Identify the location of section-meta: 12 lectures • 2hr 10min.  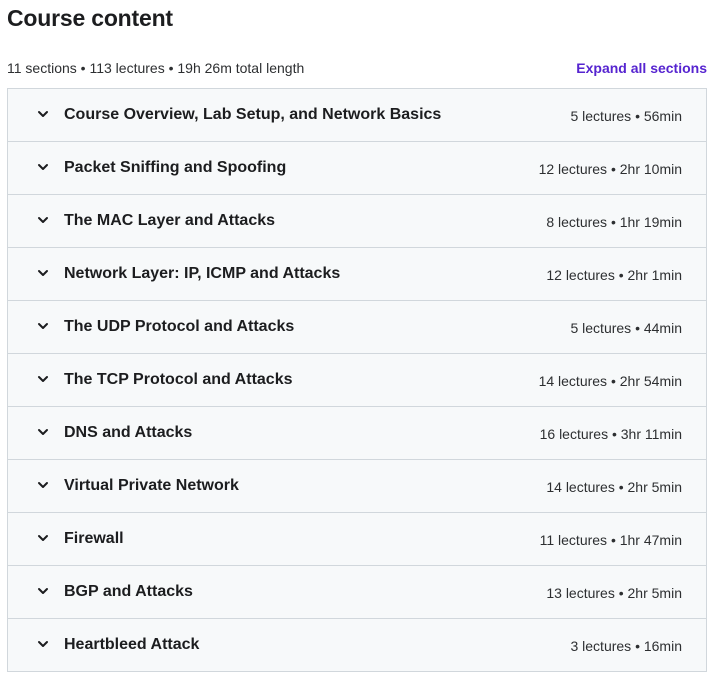
(610, 169).